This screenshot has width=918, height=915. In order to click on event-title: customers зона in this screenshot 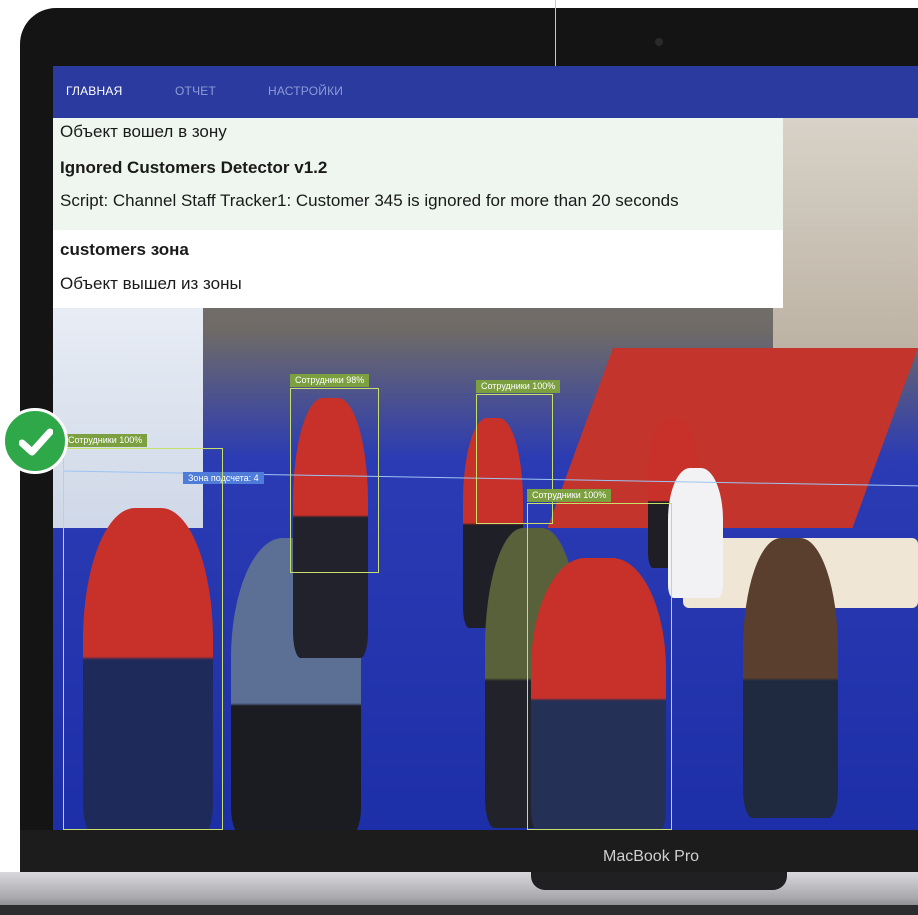, I will do `click(124, 249)`.